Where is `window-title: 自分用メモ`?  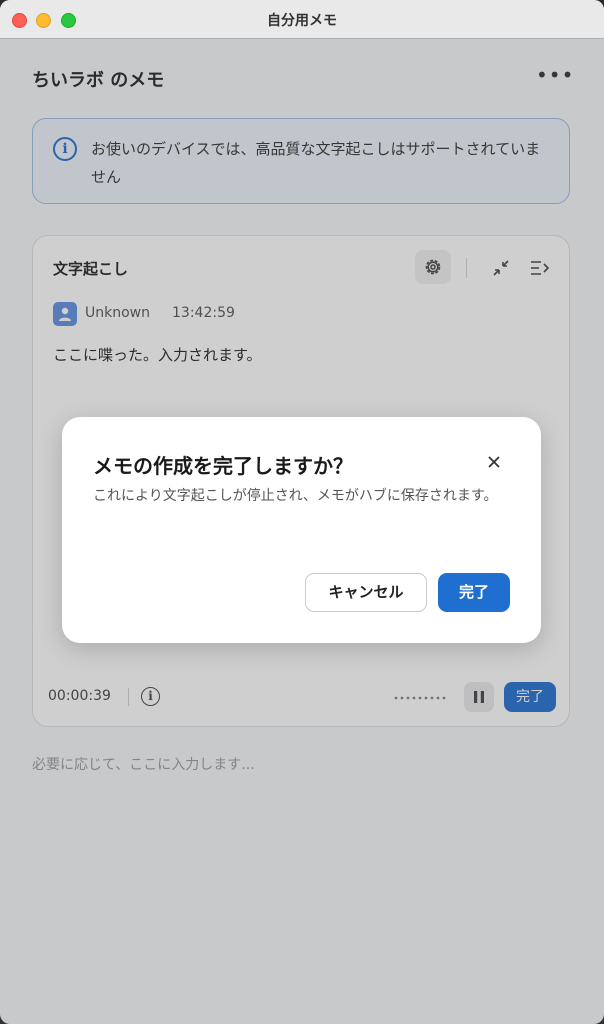 window-title: 自分用メモ is located at coordinates (302, 21).